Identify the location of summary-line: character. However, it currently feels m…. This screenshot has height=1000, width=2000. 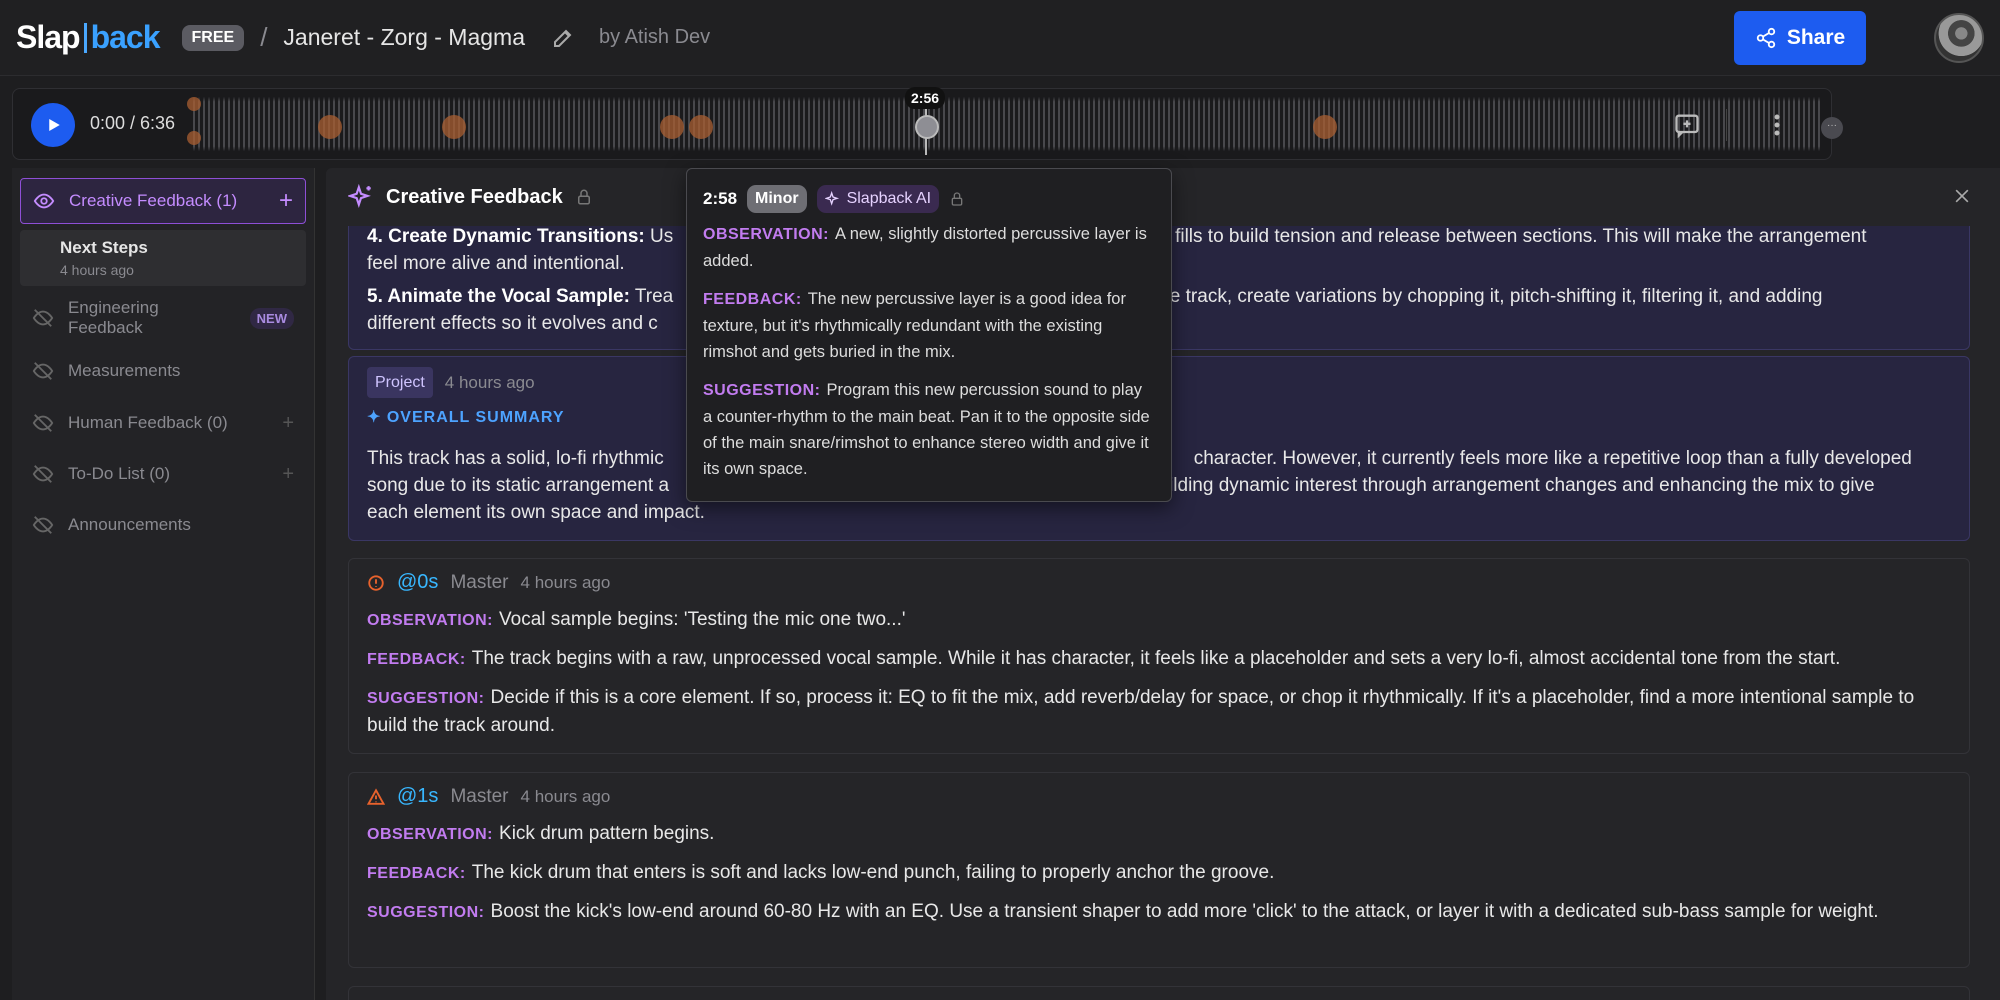
(1552, 458).